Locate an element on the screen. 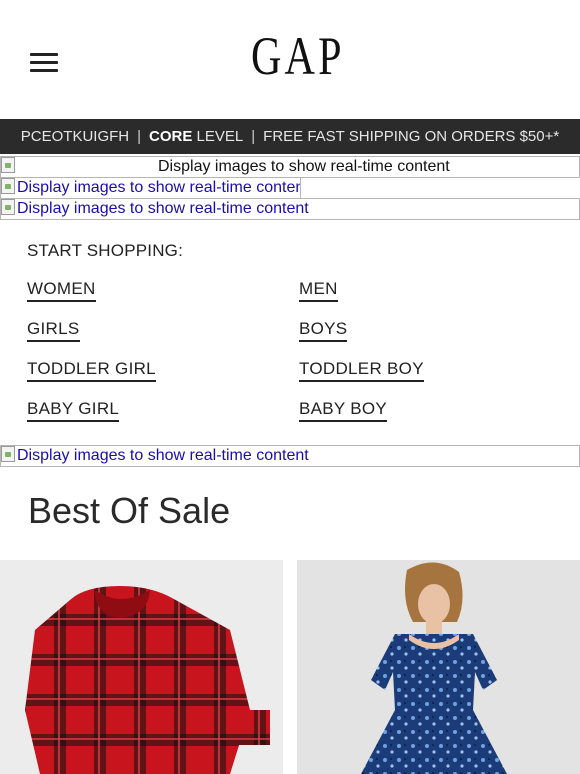 This screenshot has width=580, height=774. best-of-sale-title: Best Of Sale is located at coordinates (129, 510).